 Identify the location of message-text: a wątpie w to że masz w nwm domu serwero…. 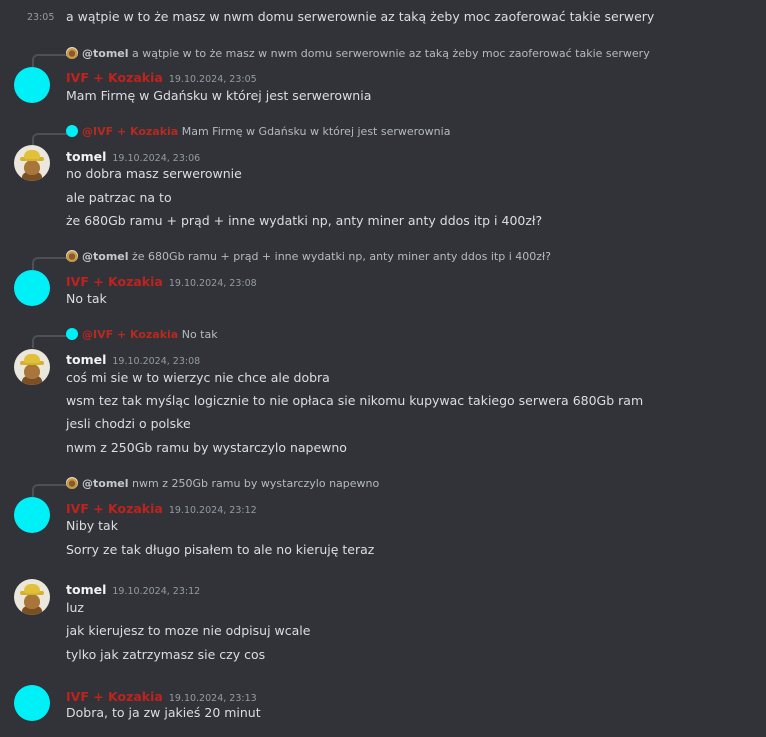
(360, 16).